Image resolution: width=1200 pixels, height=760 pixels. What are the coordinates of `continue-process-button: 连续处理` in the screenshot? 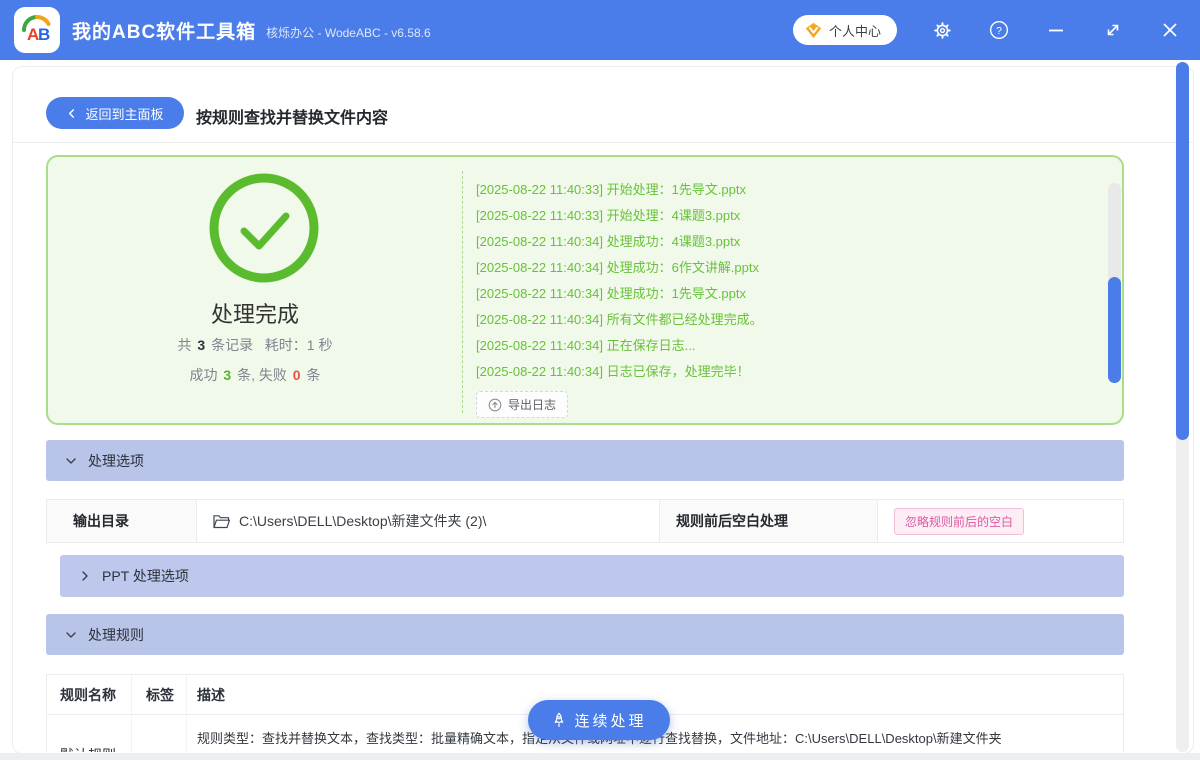 It's located at (599, 720).